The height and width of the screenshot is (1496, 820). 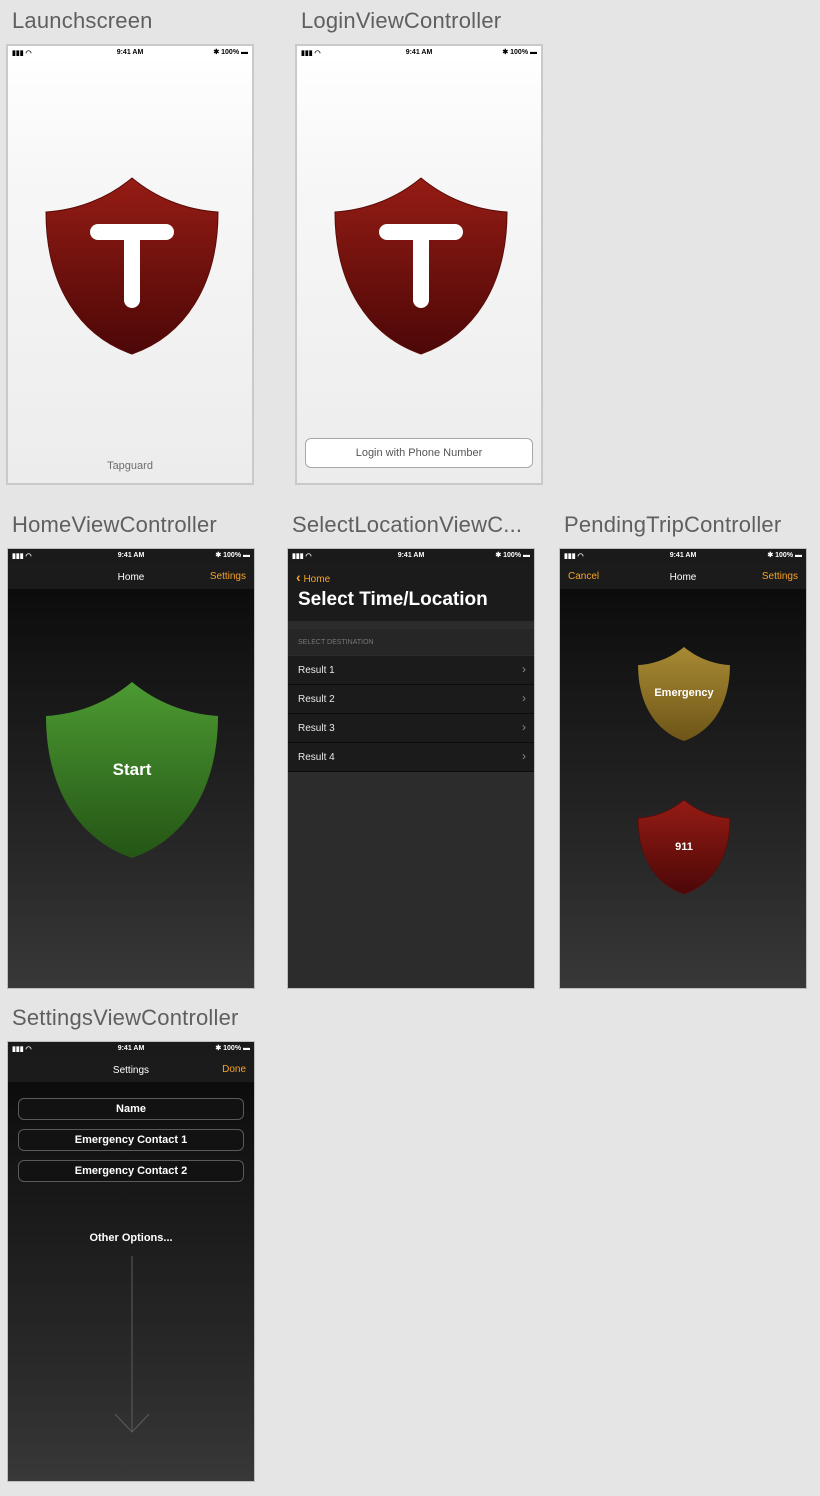 I want to click on back-button: ‹ Home, so click(x=313, y=577).